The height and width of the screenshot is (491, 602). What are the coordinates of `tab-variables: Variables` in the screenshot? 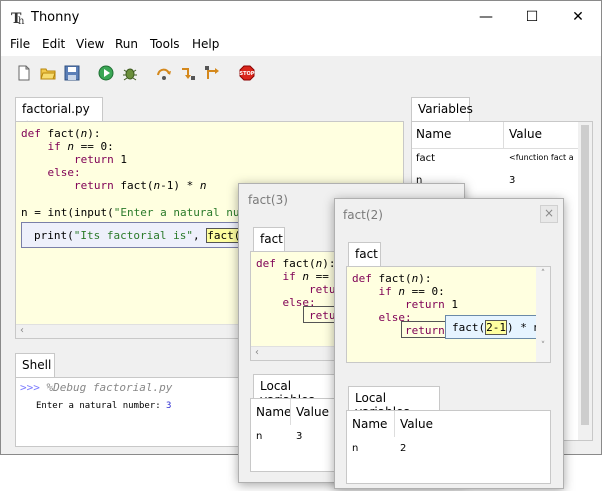 It's located at (442, 109).